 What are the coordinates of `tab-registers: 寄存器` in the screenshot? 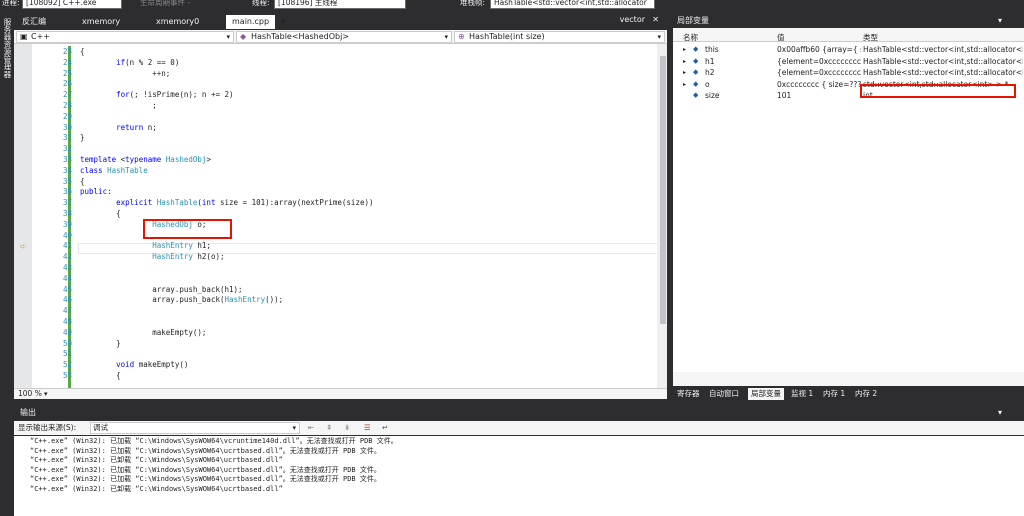 It's located at (688, 394).